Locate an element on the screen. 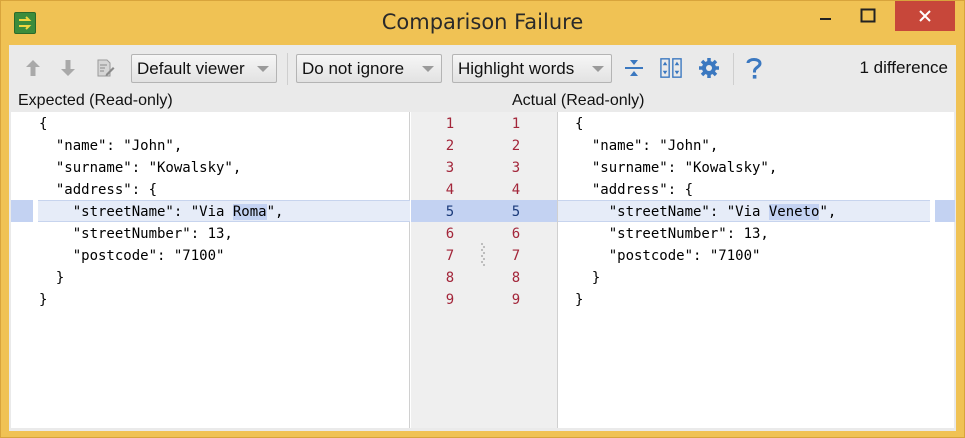 This screenshot has width=965, height=438. viewer-select: Default viewer is located at coordinates (204, 68).